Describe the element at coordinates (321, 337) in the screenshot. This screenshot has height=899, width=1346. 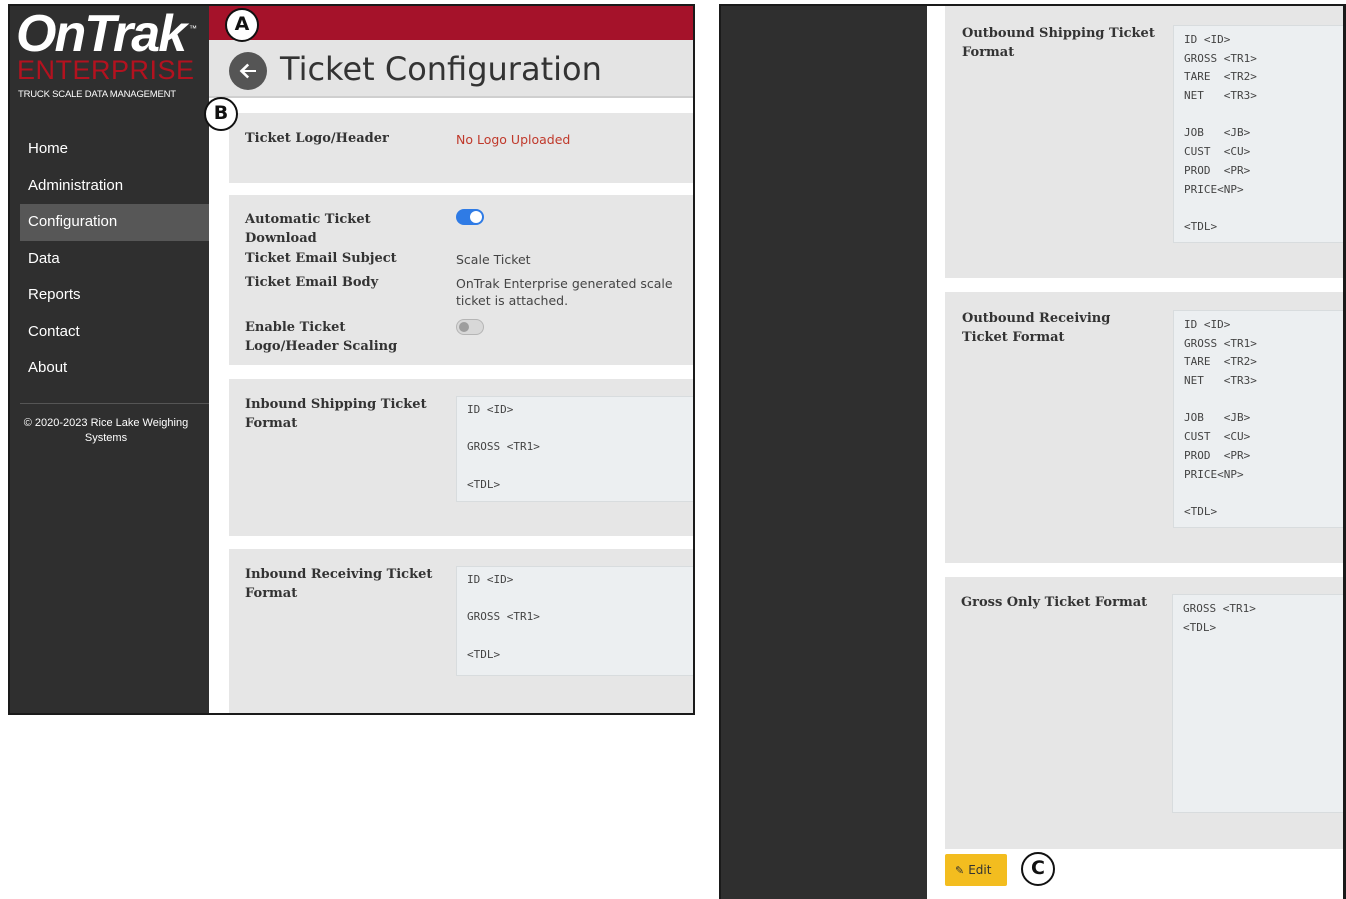
I see `logo-scaling-label: Enable Ticket Logo/Header Scaling` at that location.